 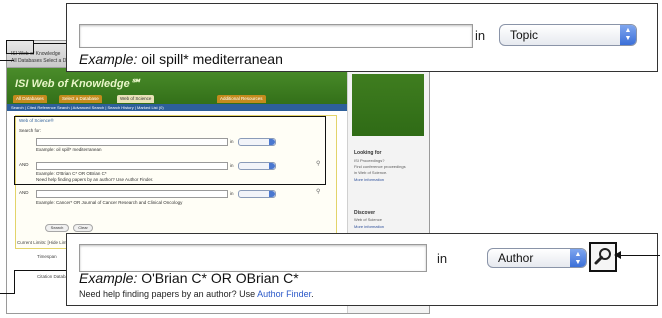 What do you see at coordinates (371, 172) in the screenshot?
I see `sidebar-line-3: in Web of Science.` at bounding box center [371, 172].